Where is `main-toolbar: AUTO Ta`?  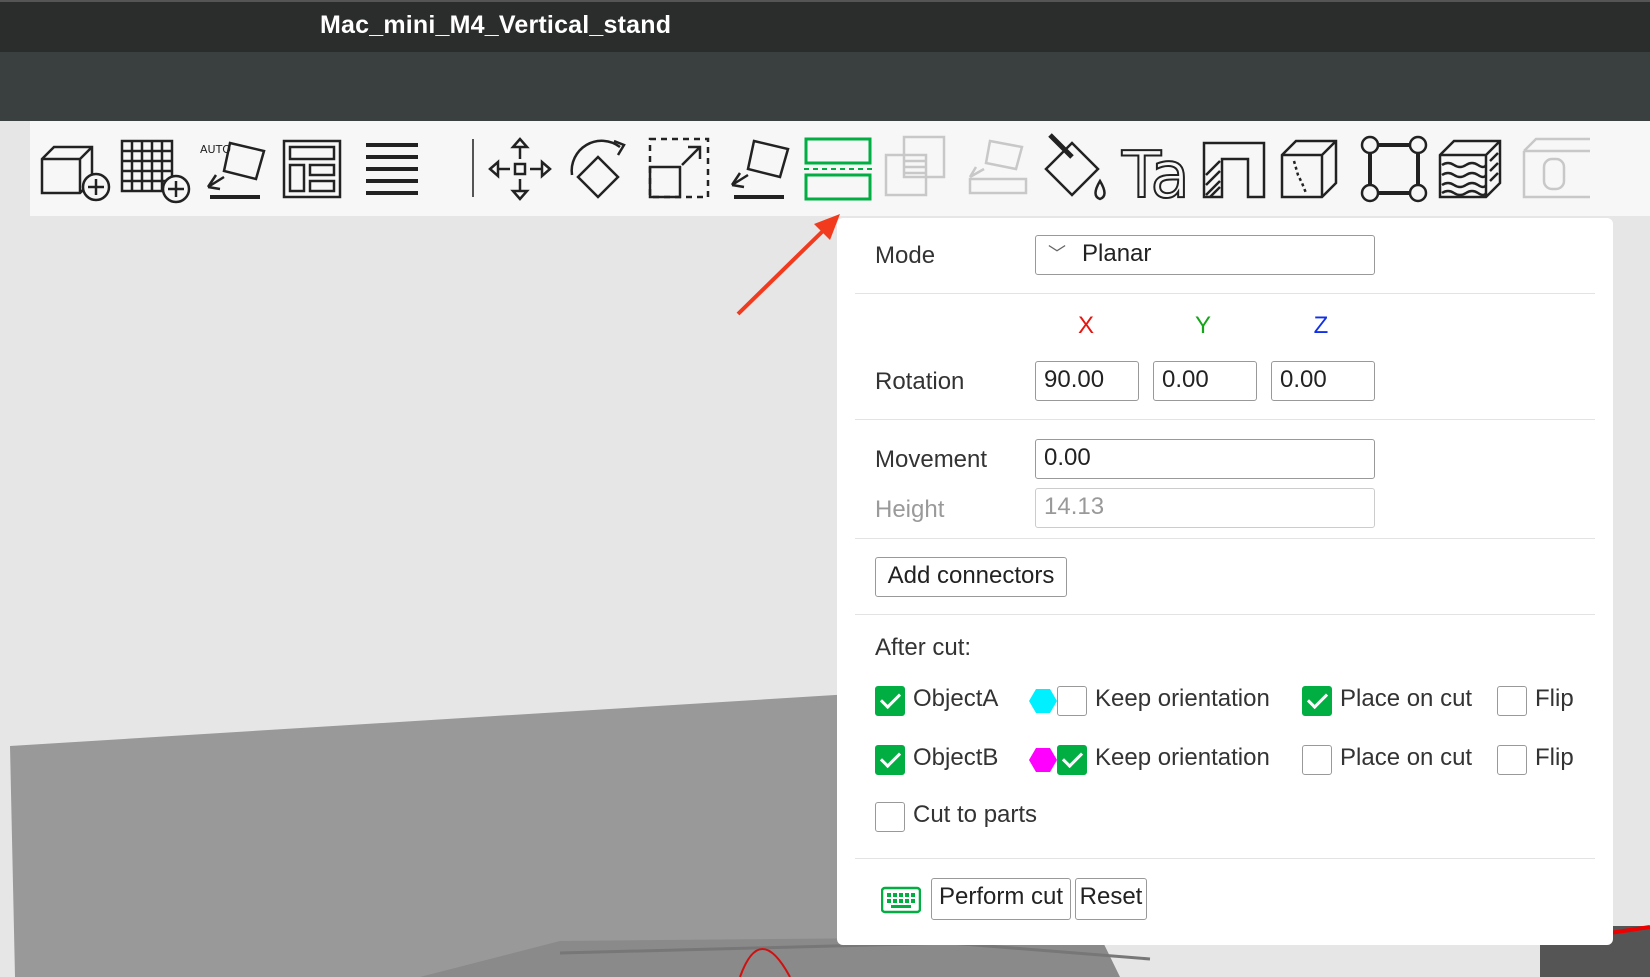 main-toolbar: AUTO Ta is located at coordinates (840, 168).